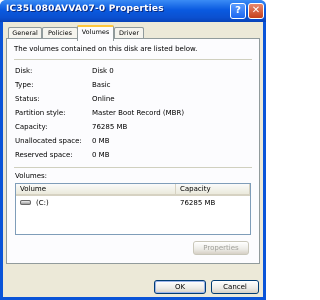  What do you see at coordinates (103, 99) in the screenshot?
I see `status-value: Online` at bounding box center [103, 99].